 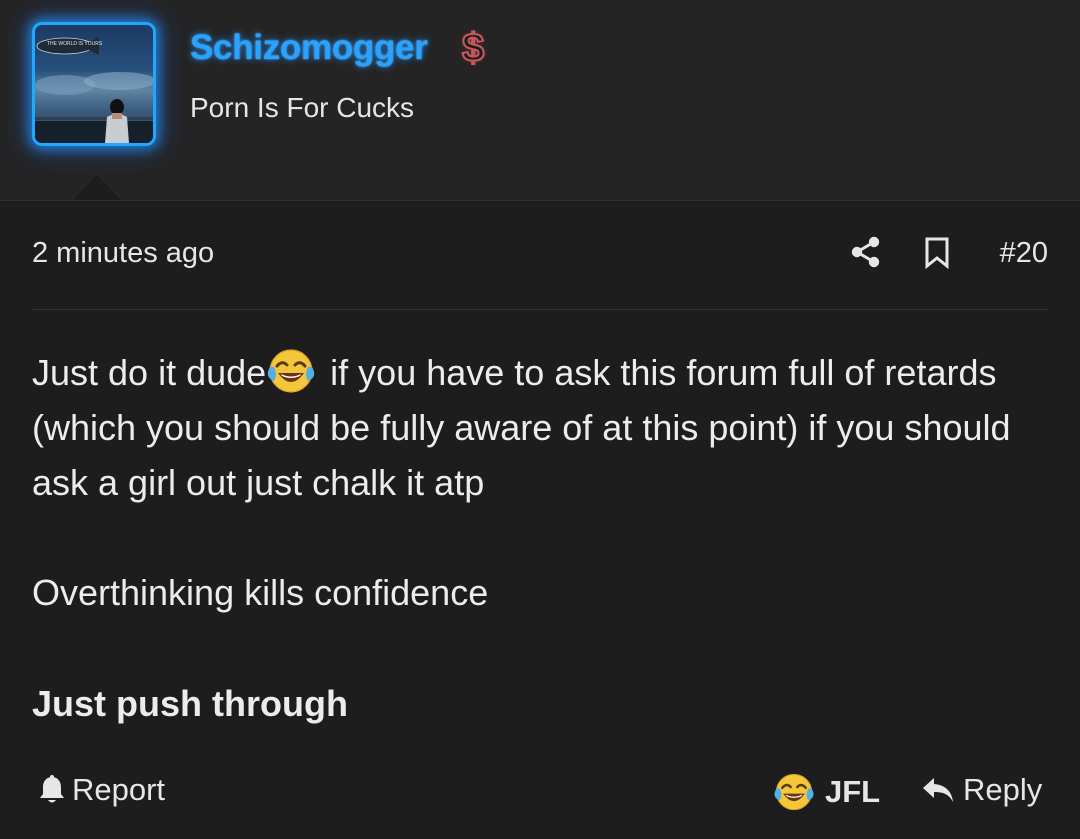 I want to click on post-timestamp: 2 minutes ago, so click(x=123, y=253).